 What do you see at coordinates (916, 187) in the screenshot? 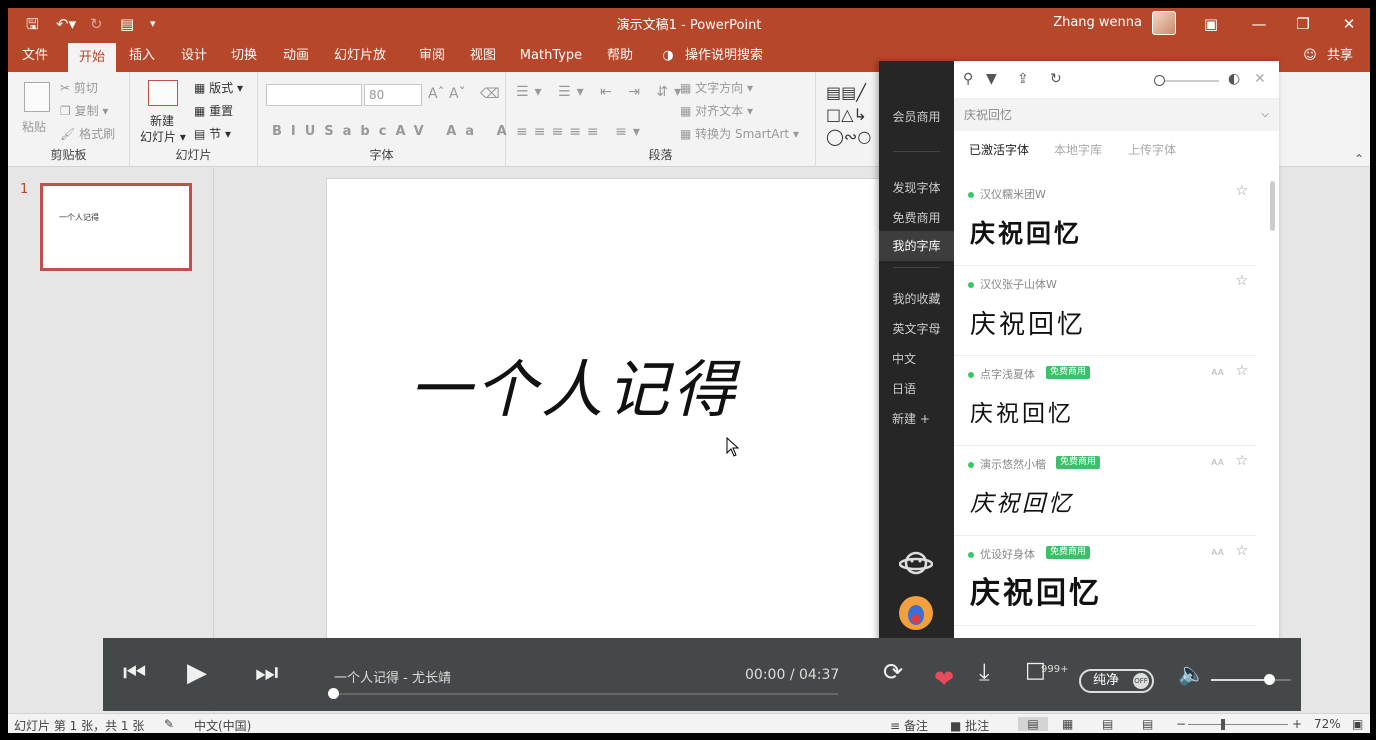
I see `sidebar-item-discover: 发现字体` at bounding box center [916, 187].